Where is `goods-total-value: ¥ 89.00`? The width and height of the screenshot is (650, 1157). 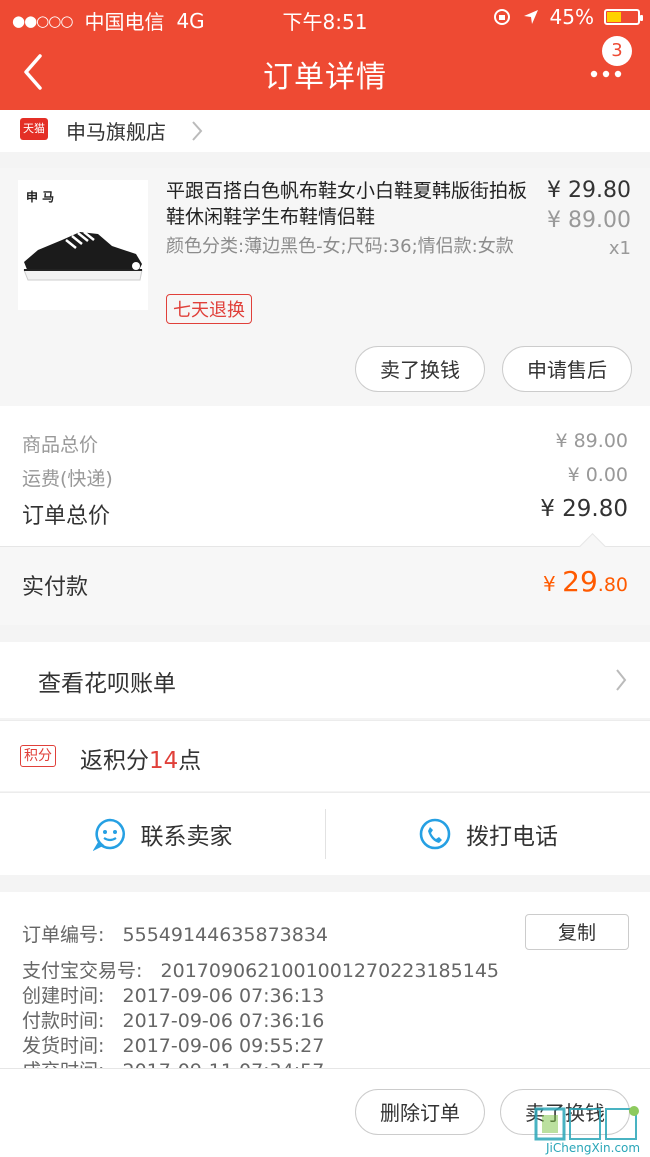
goods-total-value: ¥ 89.00 is located at coordinates (591, 441).